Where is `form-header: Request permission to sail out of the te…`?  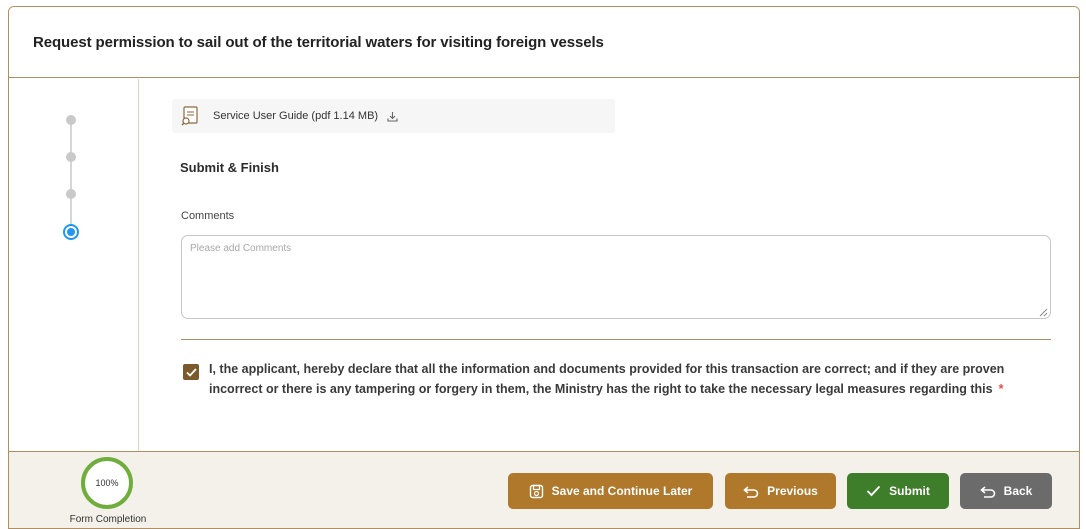 form-header: Request permission to sail out of the te… is located at coordinates (544, 42).